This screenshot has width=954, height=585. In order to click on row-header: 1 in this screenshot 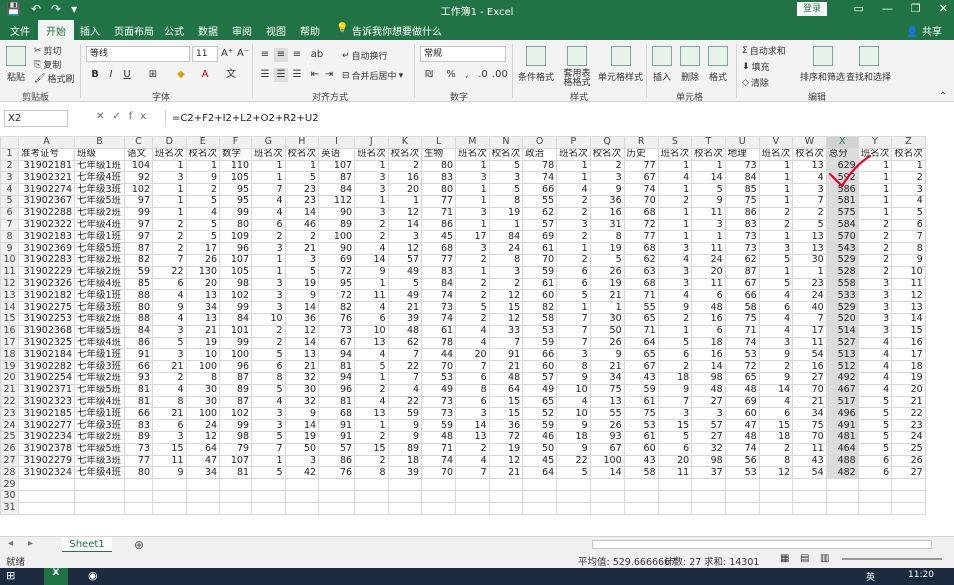, I will do `click(9, 154)`.